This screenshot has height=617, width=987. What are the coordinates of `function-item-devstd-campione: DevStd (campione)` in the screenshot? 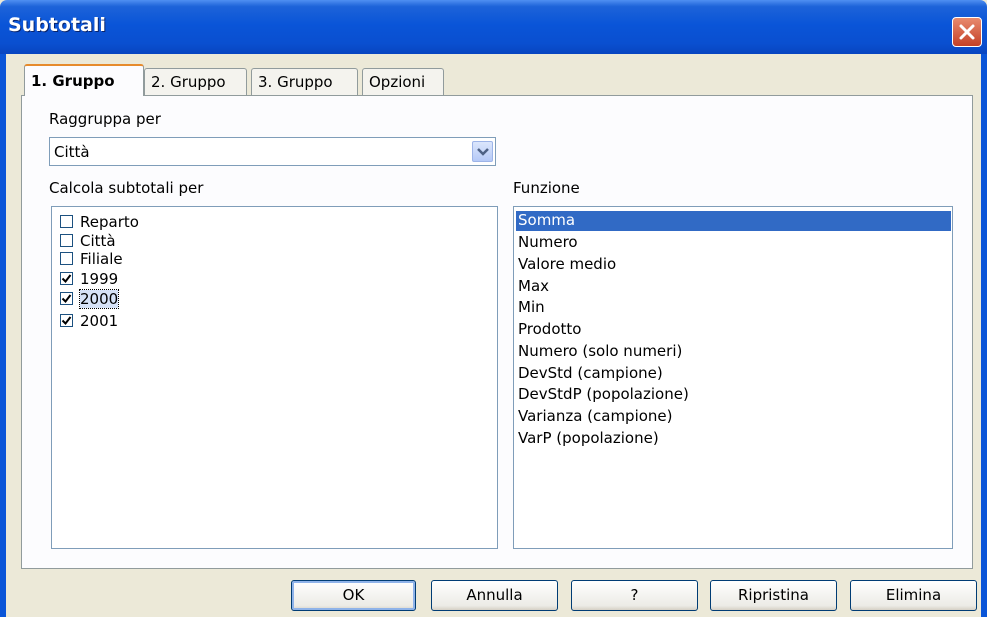 It's located at (733, 374).